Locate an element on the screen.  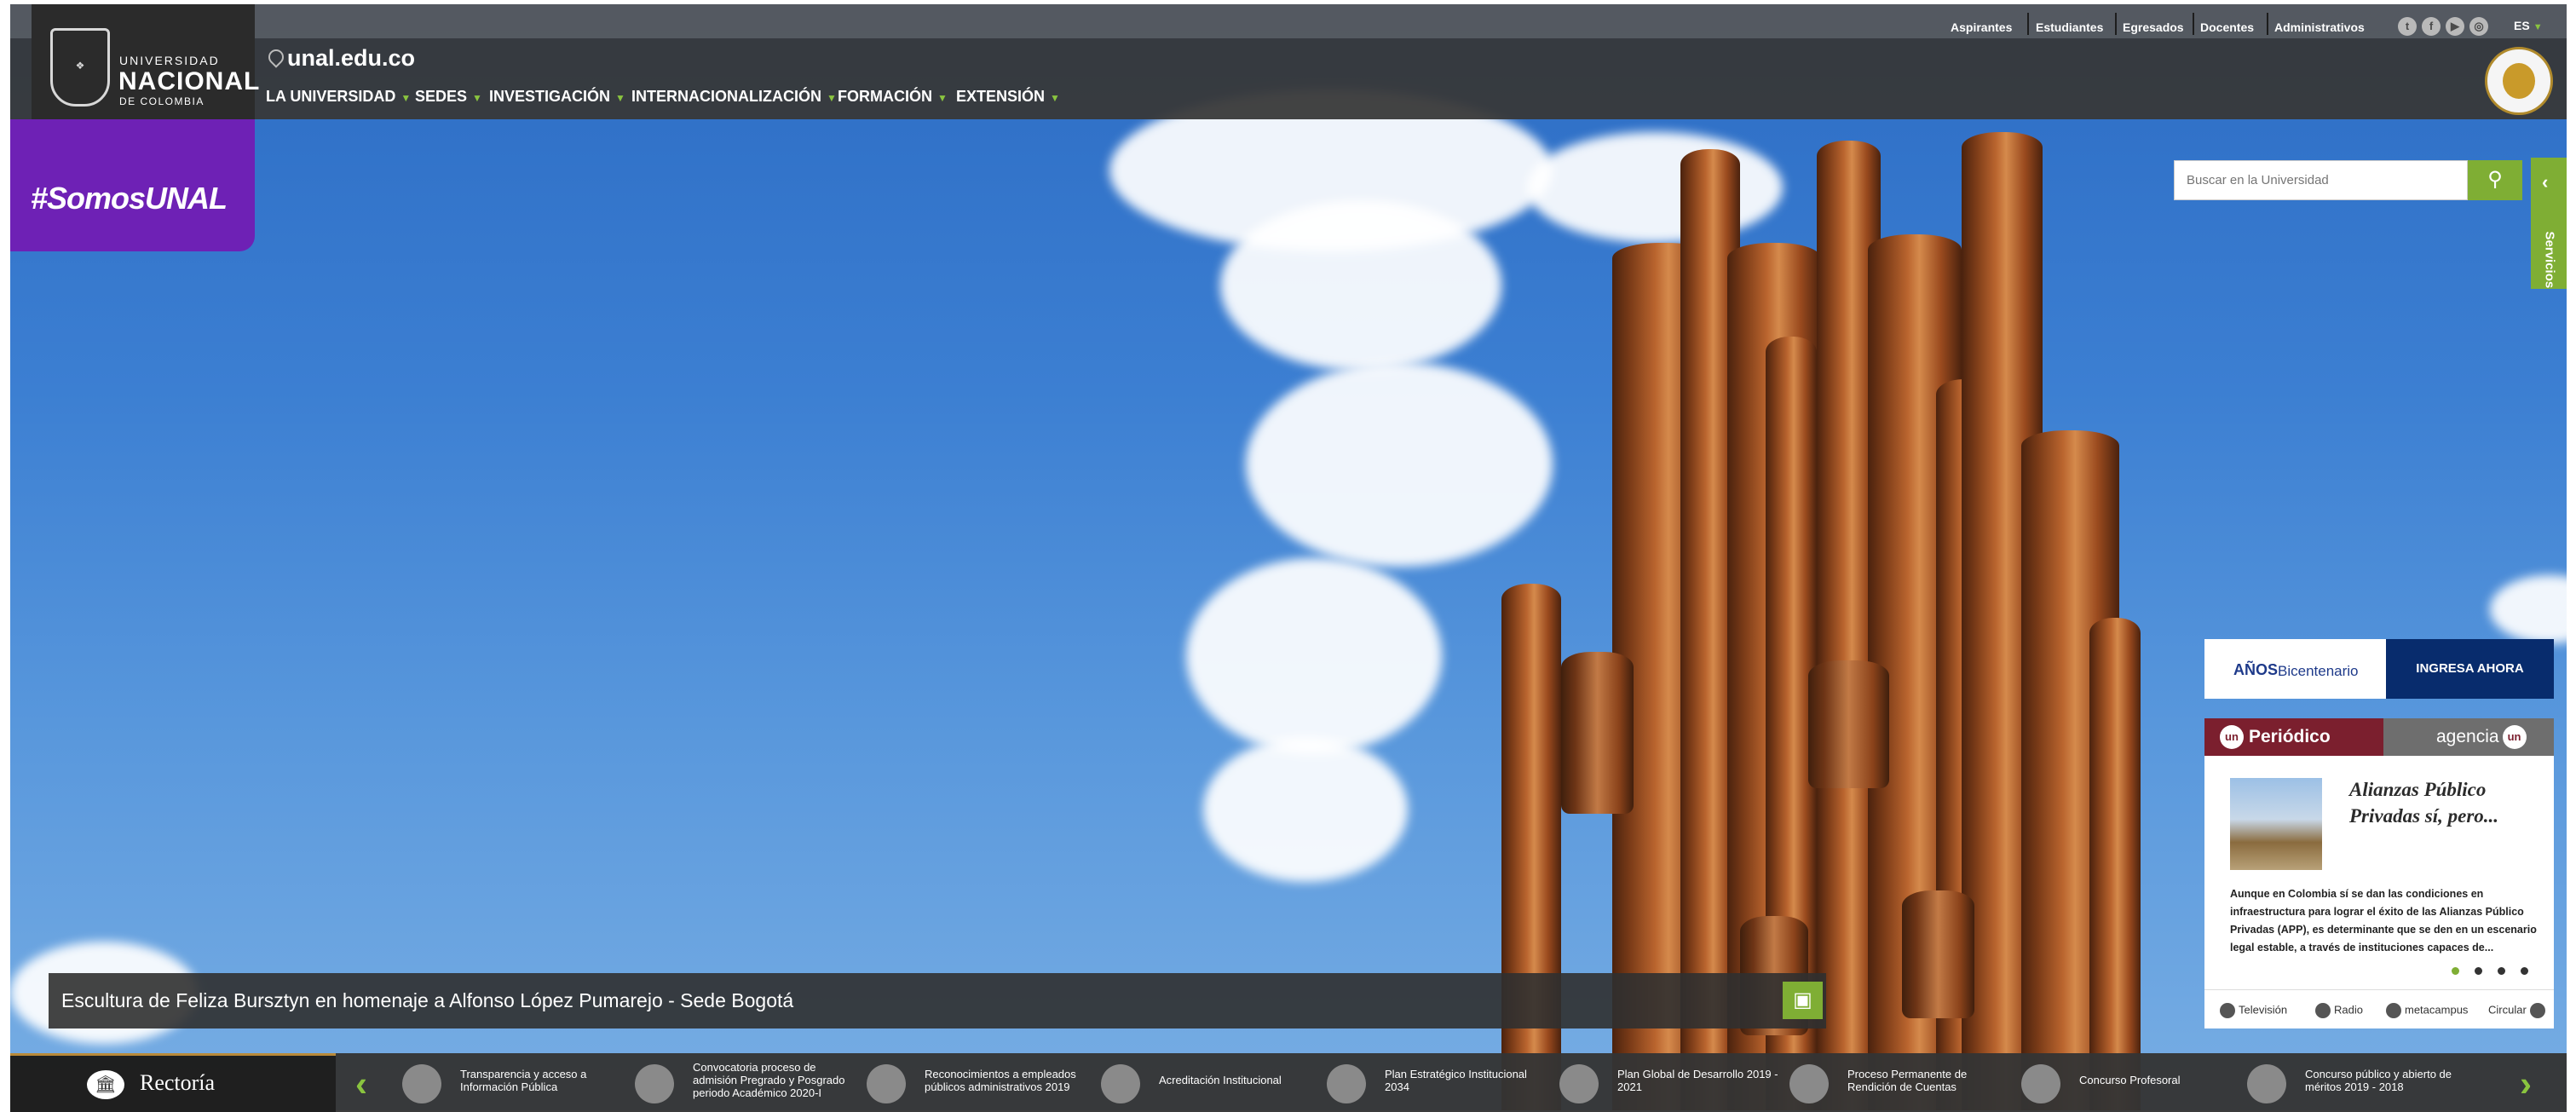
somos-unal-label: #SomosUNAL is located at coordinates (129, 198).